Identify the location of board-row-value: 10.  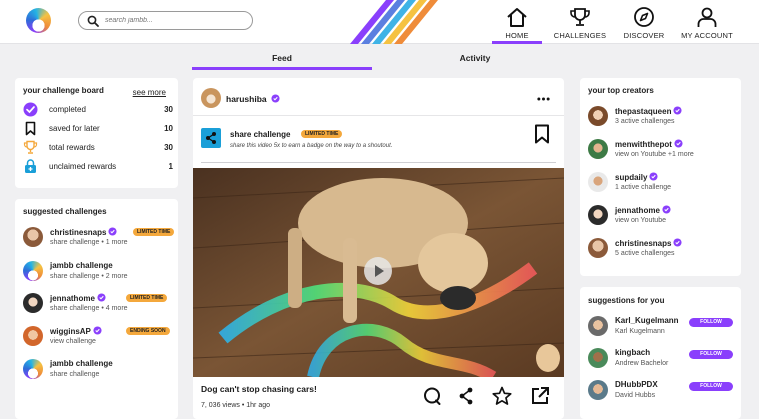
(168, 128).